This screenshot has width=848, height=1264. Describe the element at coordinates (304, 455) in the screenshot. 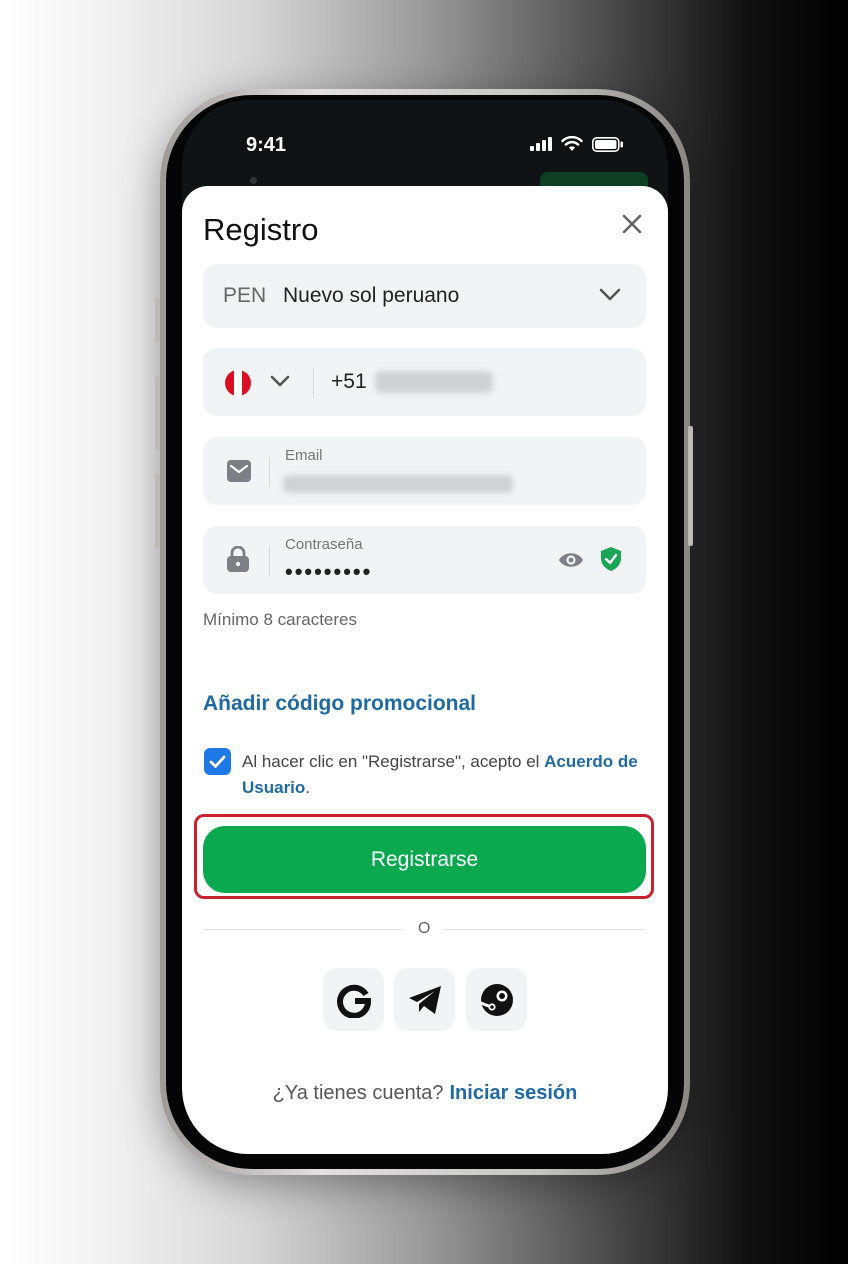

I see `email-label: Email` at that location.